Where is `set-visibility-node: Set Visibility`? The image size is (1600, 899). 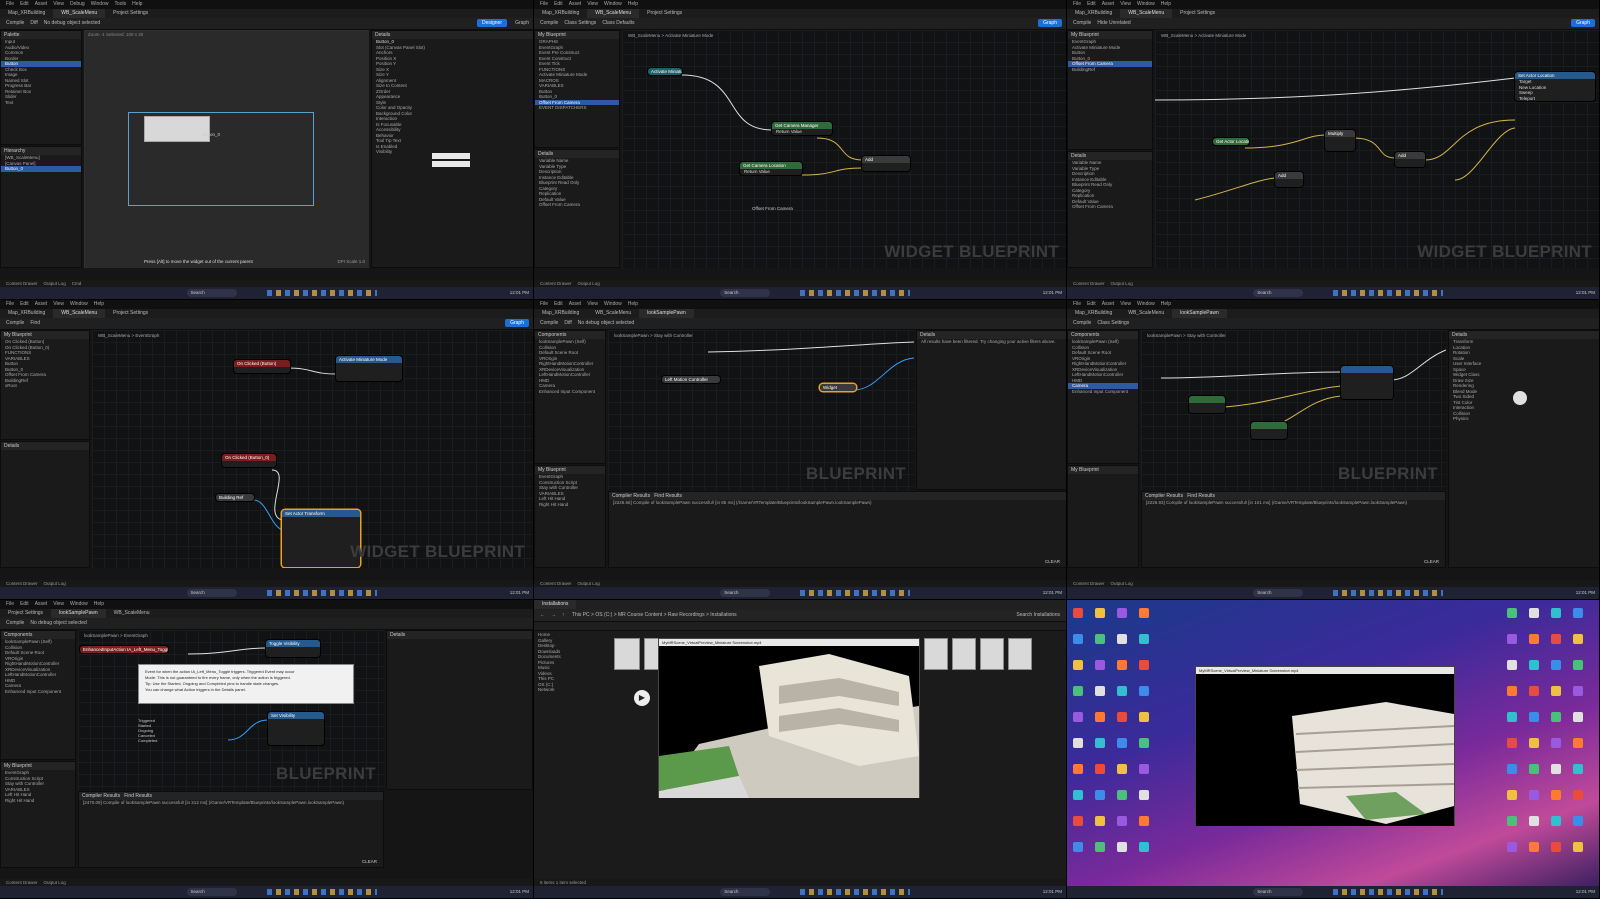
set-visibility-node: Set Visibility is located at coordinates (296, 728).